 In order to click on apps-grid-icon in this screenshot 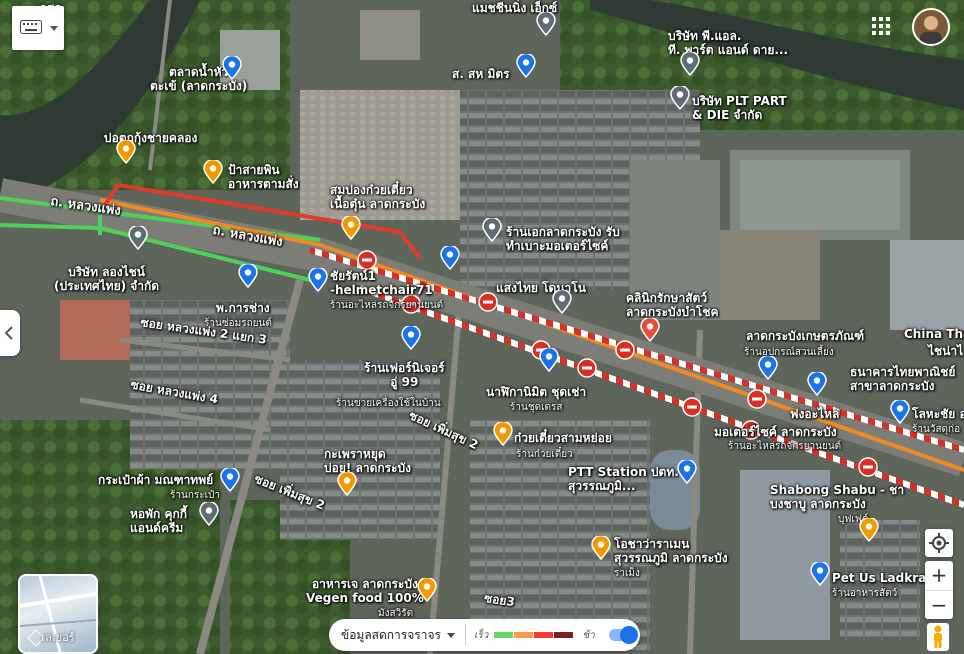, I will do `click(881, 26)`.